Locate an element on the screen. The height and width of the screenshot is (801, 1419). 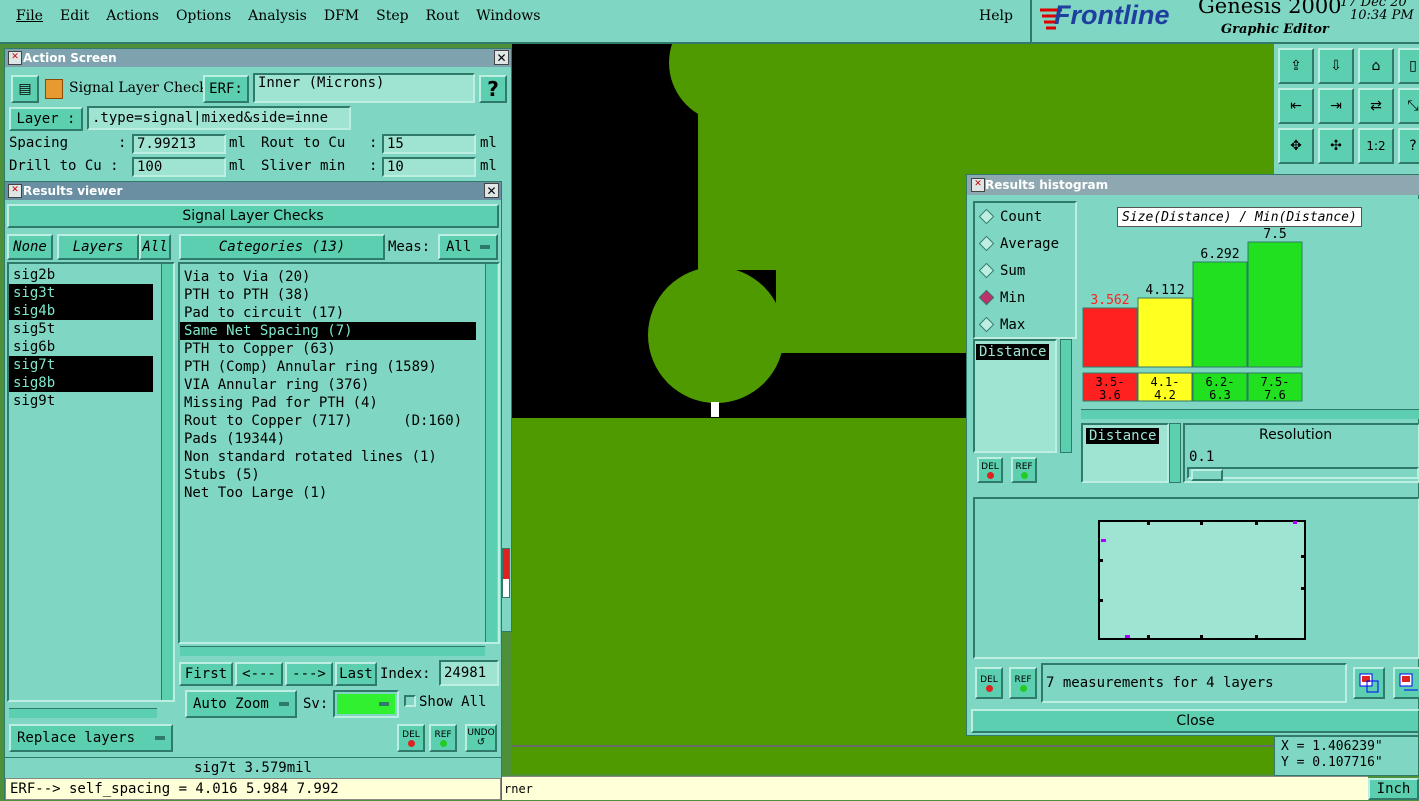
category-hscrollbar is located at coordinates (332, 651).